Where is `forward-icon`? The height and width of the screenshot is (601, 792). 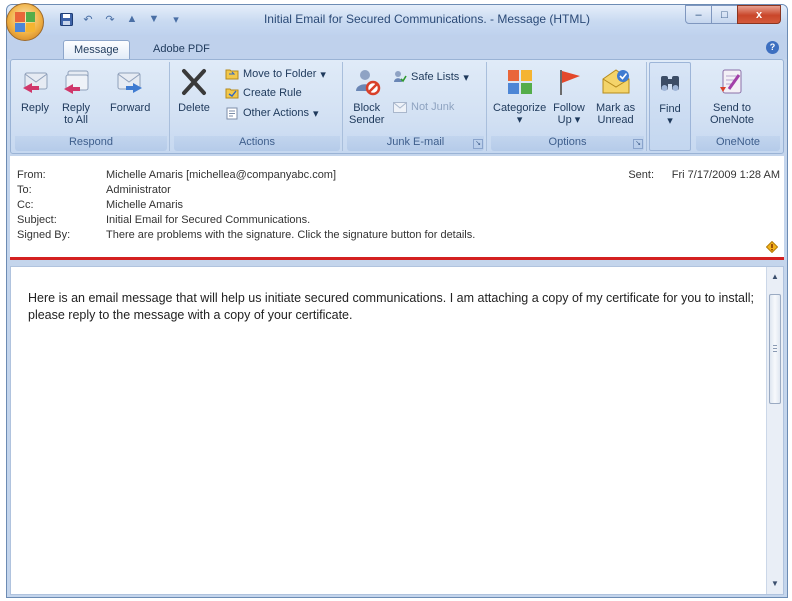 forward-icon is located at coordinates (130, 82).